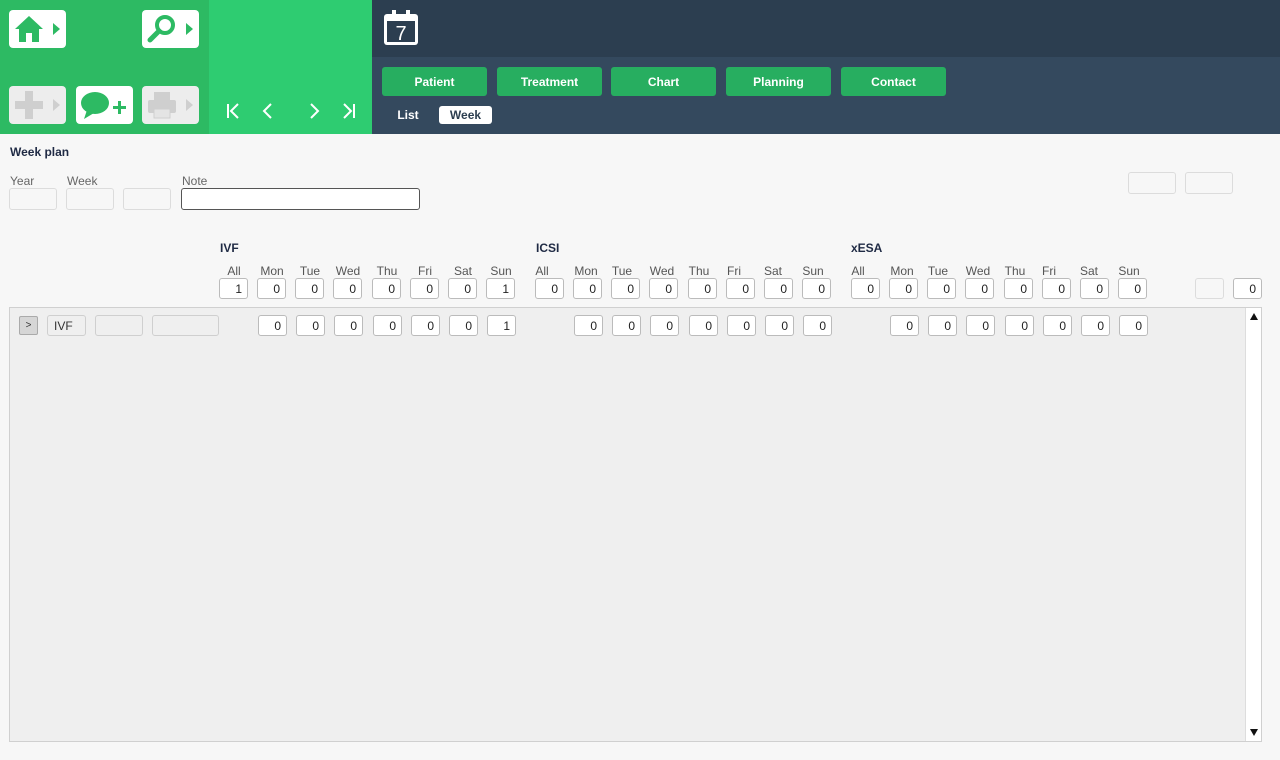 This screenshot has width=1280, height=760. I want to click on expand-row-button: >, so click(28, 325).